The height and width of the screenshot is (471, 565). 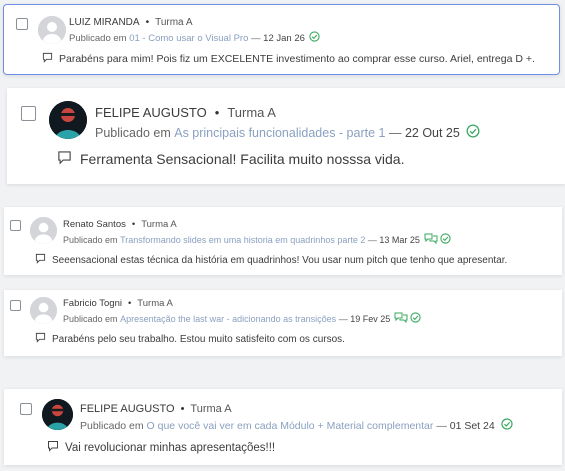 What do you see at coordinates (432, 132) in the screenshot?
I see `published-date: 22 Out 25` at bounding box center [432, 132].